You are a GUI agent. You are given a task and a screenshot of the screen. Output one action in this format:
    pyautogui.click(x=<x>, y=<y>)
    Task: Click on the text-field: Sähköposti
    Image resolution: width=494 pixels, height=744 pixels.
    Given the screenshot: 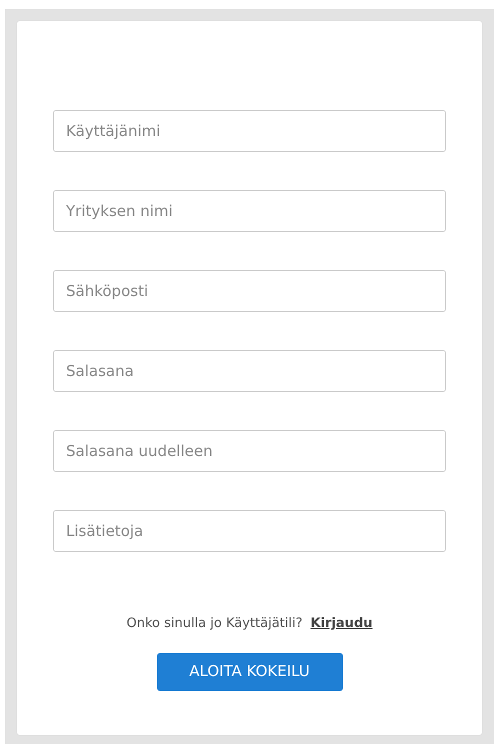 What is the action you would take?
    pyautogui.click(x=249, y=291)
    